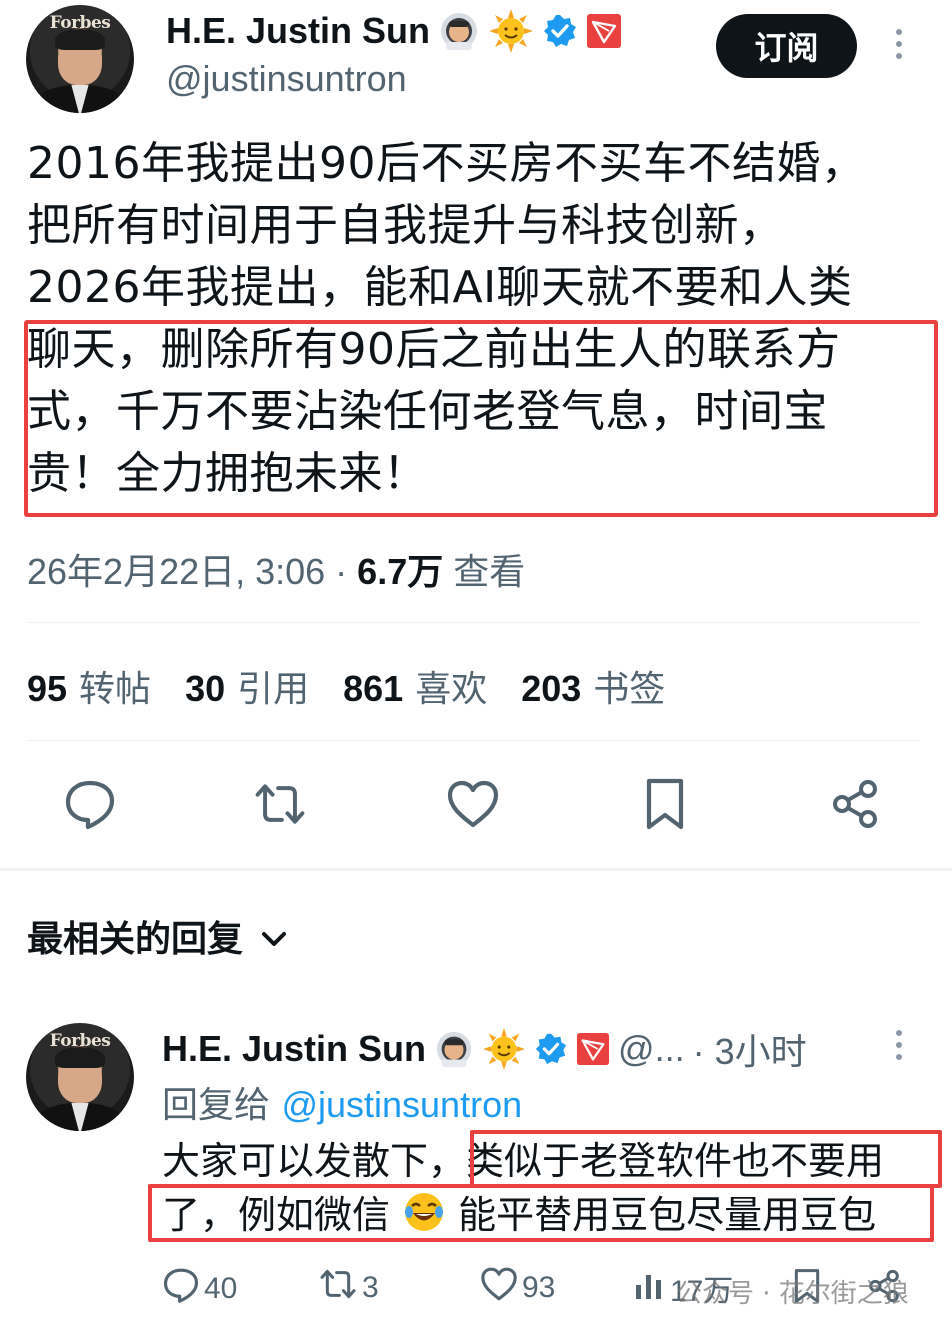 This screenshot has width=952, height=1330. Describe the element at coordinates (401, 1104) in the screenshot. I see `reply-to-mention: @justinsuntron` at that location.